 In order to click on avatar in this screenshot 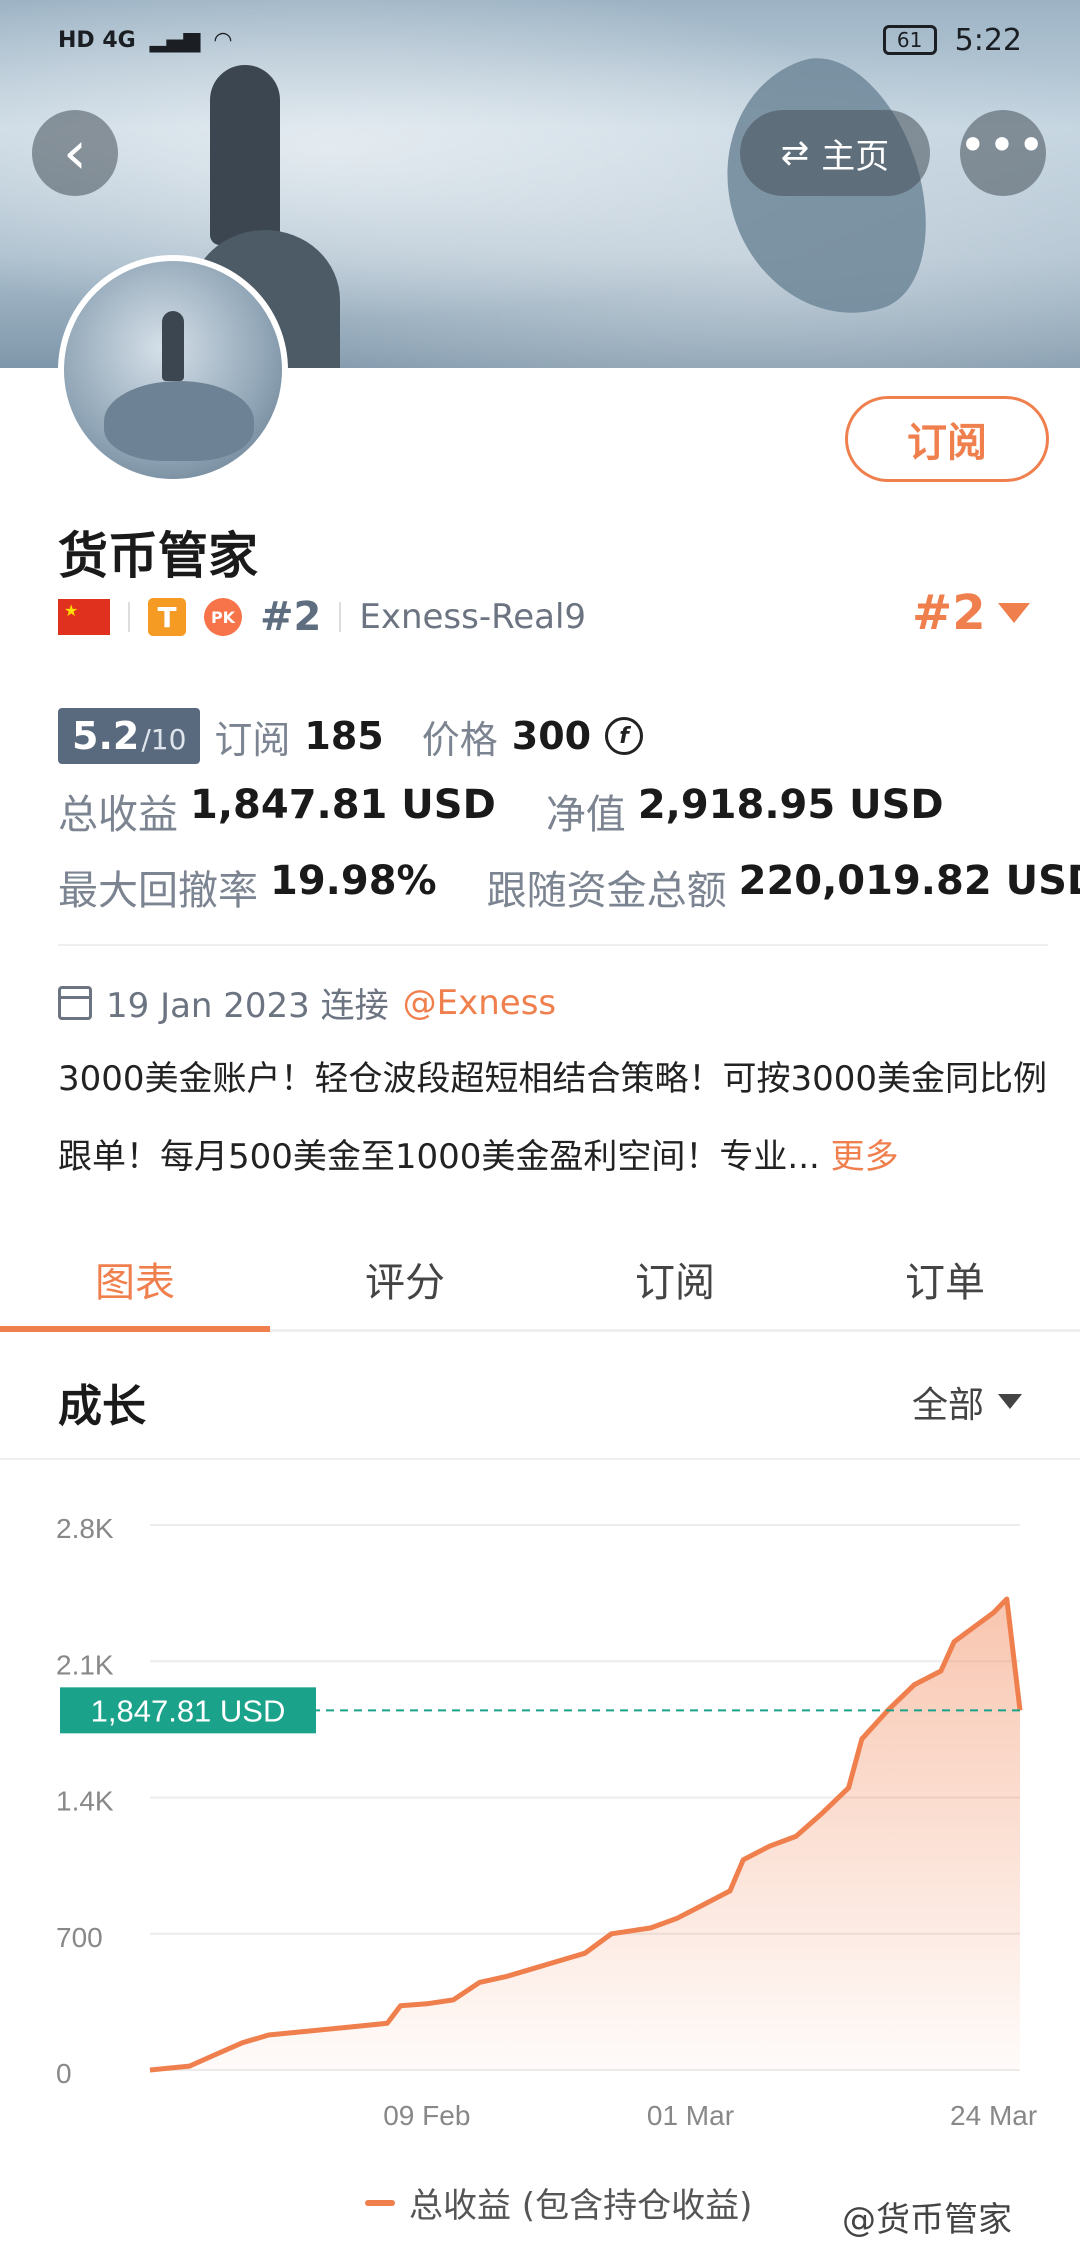, I will do `click(173, 370)`.